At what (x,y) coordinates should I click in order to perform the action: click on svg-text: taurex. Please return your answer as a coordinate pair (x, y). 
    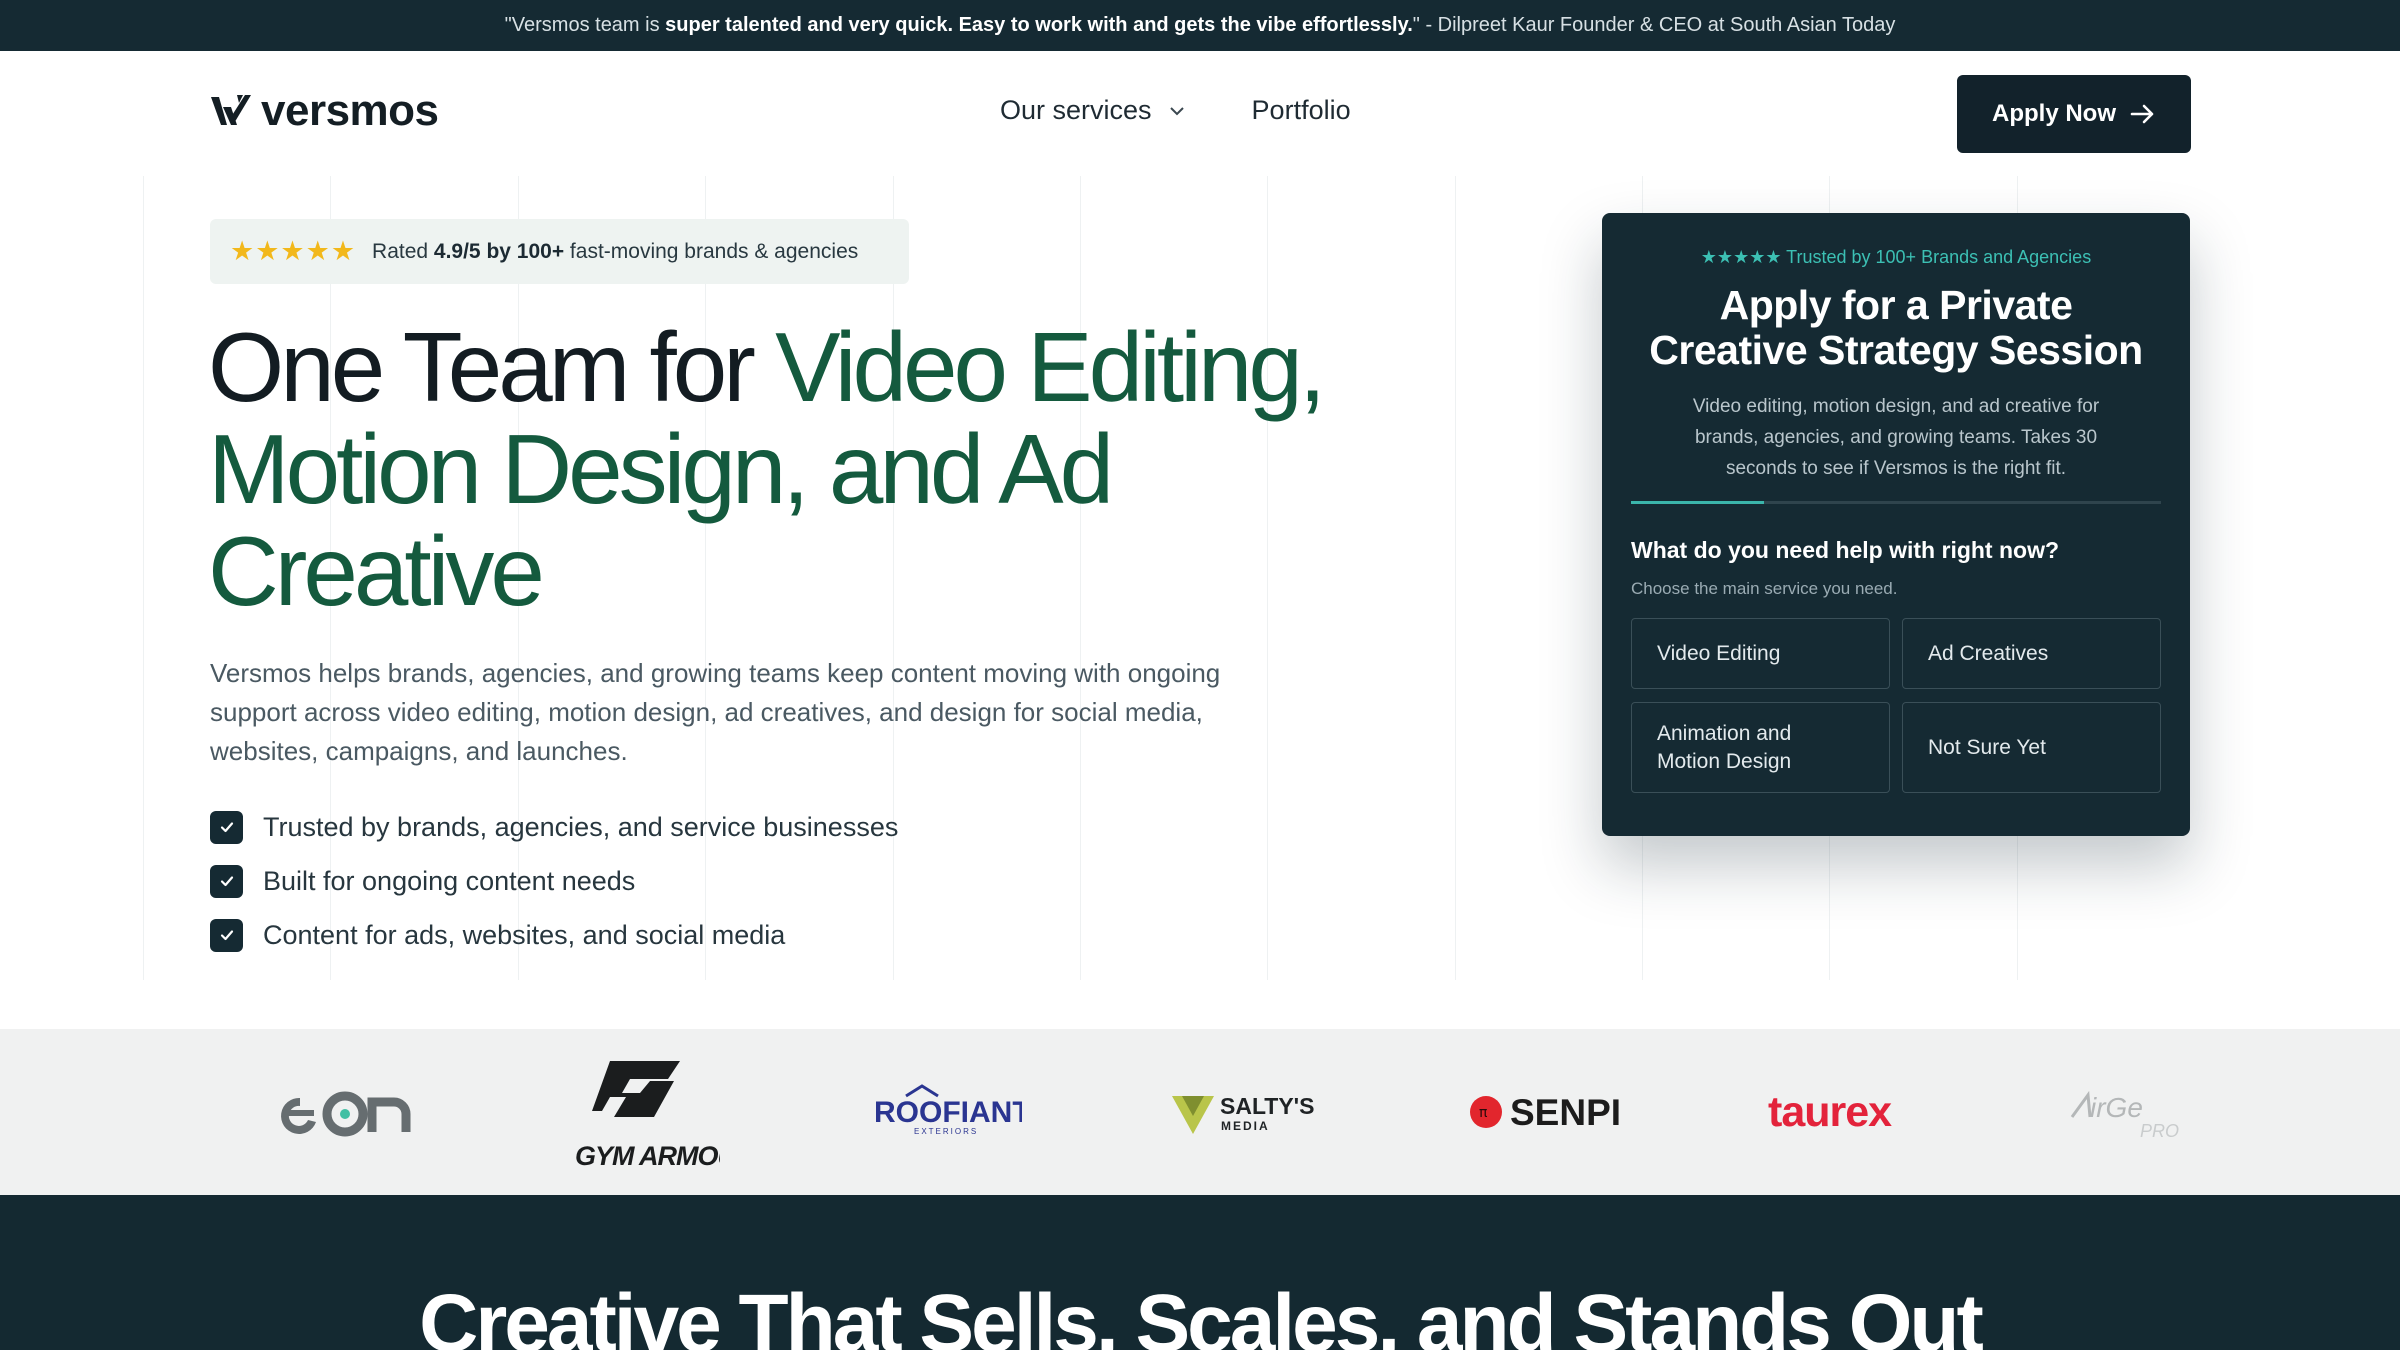
    Looking at the image, I should click on (1830, 1112).